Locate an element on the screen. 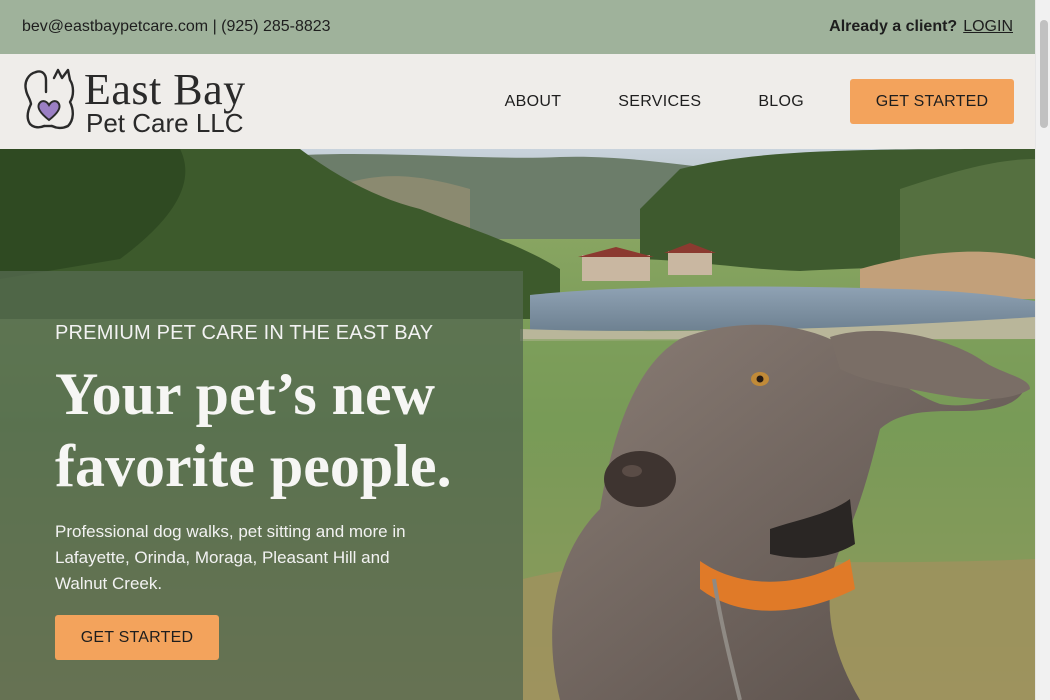 This screenshot has width=1050, height=700. main-nav: ABOUT SERVICES BLOG GET STARTED is located at coordinates (759, 101).